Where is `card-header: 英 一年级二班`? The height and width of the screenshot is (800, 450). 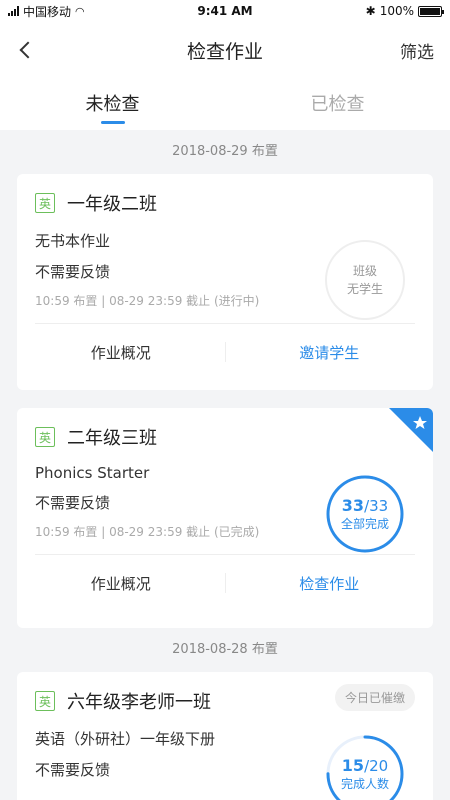 card-header: 英 一年级二班 is located at coordinates (225, 195).